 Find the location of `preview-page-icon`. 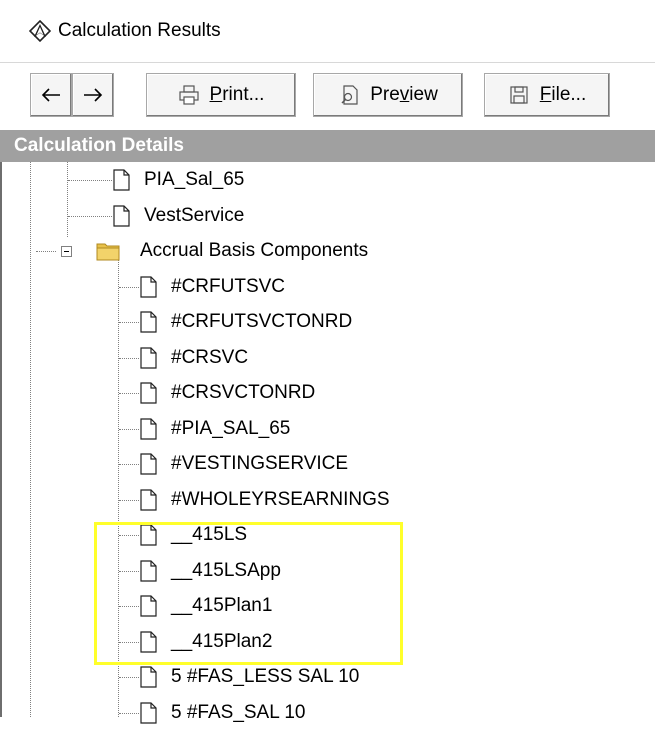

preview-page-icon is located at coordinates (349, 95).